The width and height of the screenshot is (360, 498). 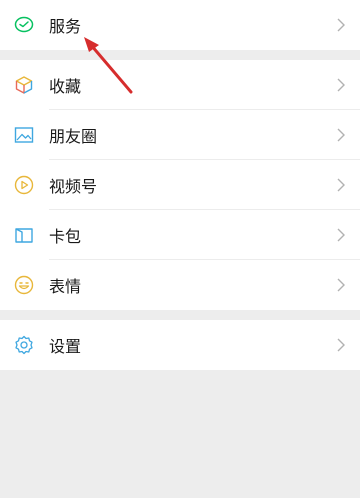 I want to click on menu-group-settings: 设置, so click(x=180, y=345).